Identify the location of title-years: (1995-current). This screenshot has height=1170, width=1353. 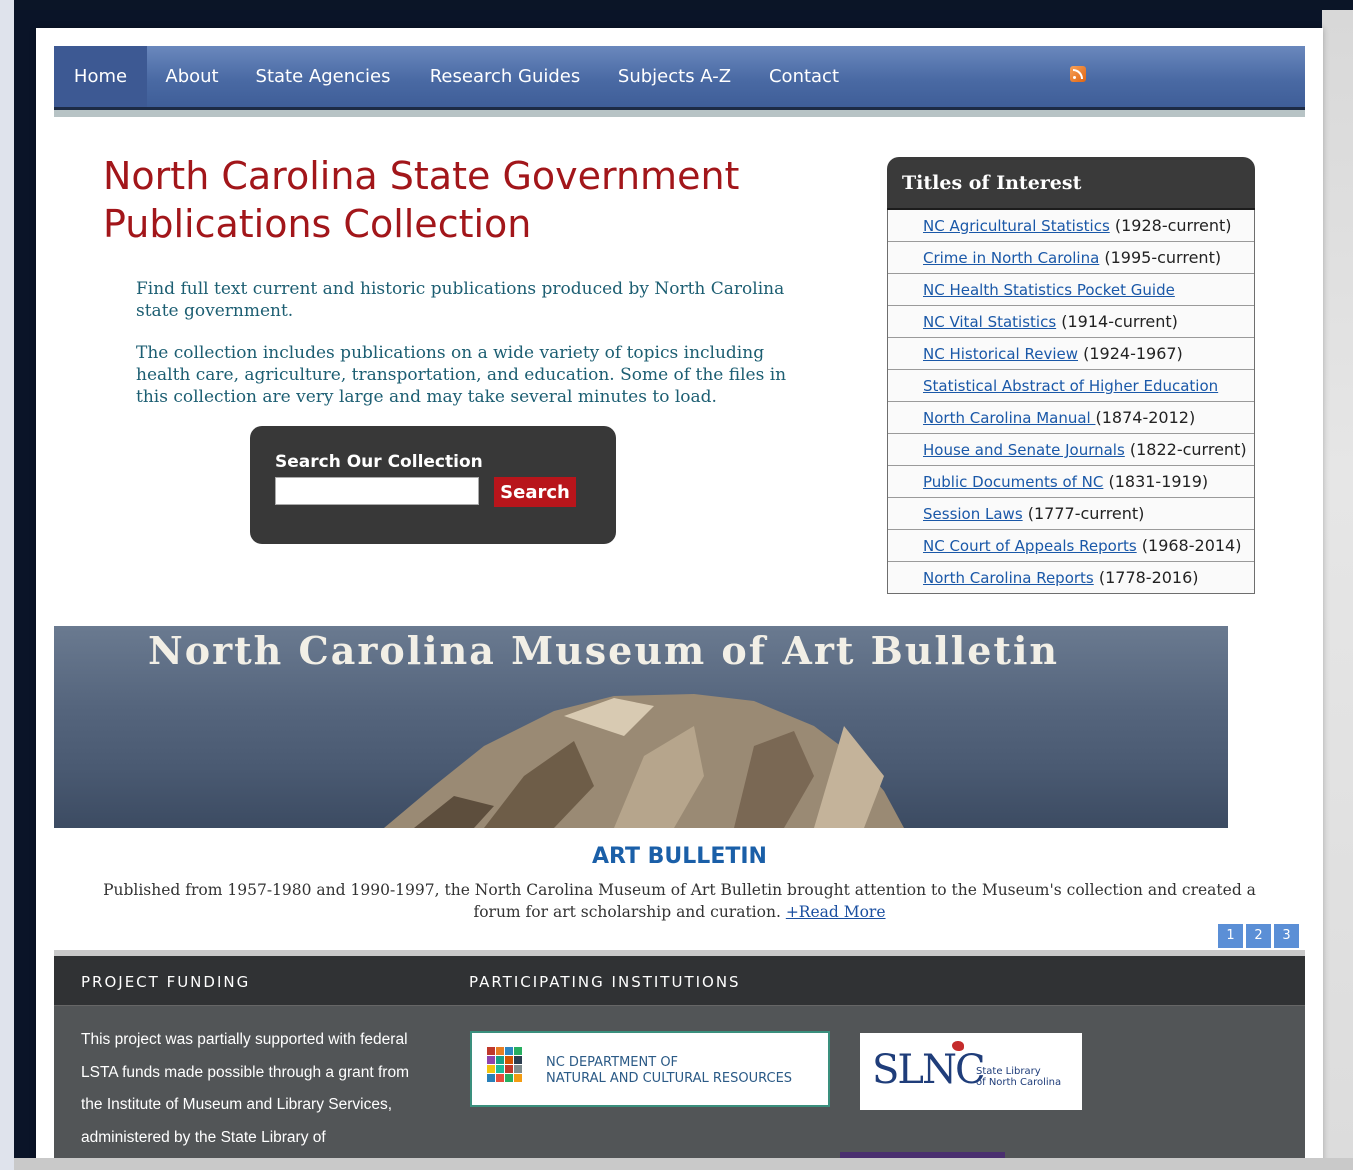
(1160, 257).